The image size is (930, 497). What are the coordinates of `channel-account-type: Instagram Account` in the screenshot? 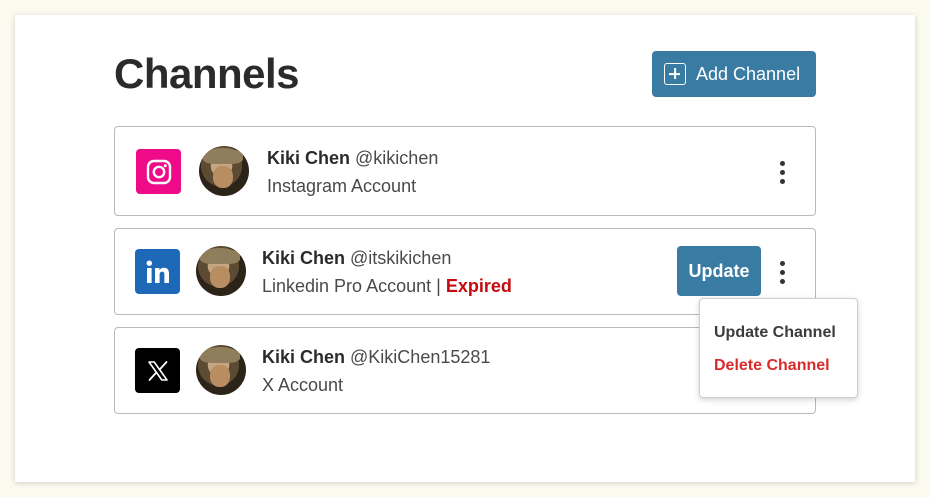 It's located at (342, 186).